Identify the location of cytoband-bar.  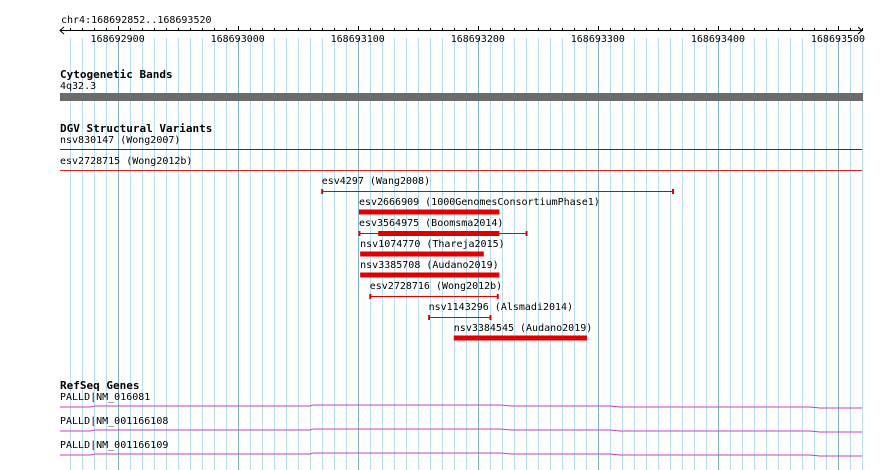
(461, 97).